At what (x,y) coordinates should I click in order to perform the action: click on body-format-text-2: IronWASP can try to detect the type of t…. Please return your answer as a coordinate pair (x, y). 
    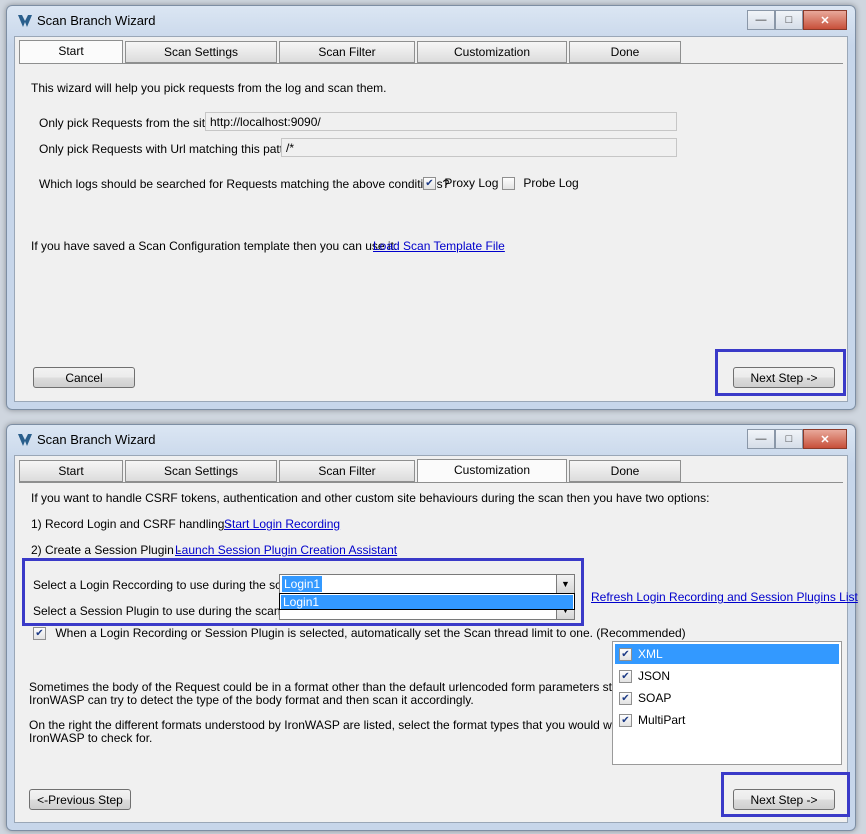
    Looking at the image, I should click on (251, 700).